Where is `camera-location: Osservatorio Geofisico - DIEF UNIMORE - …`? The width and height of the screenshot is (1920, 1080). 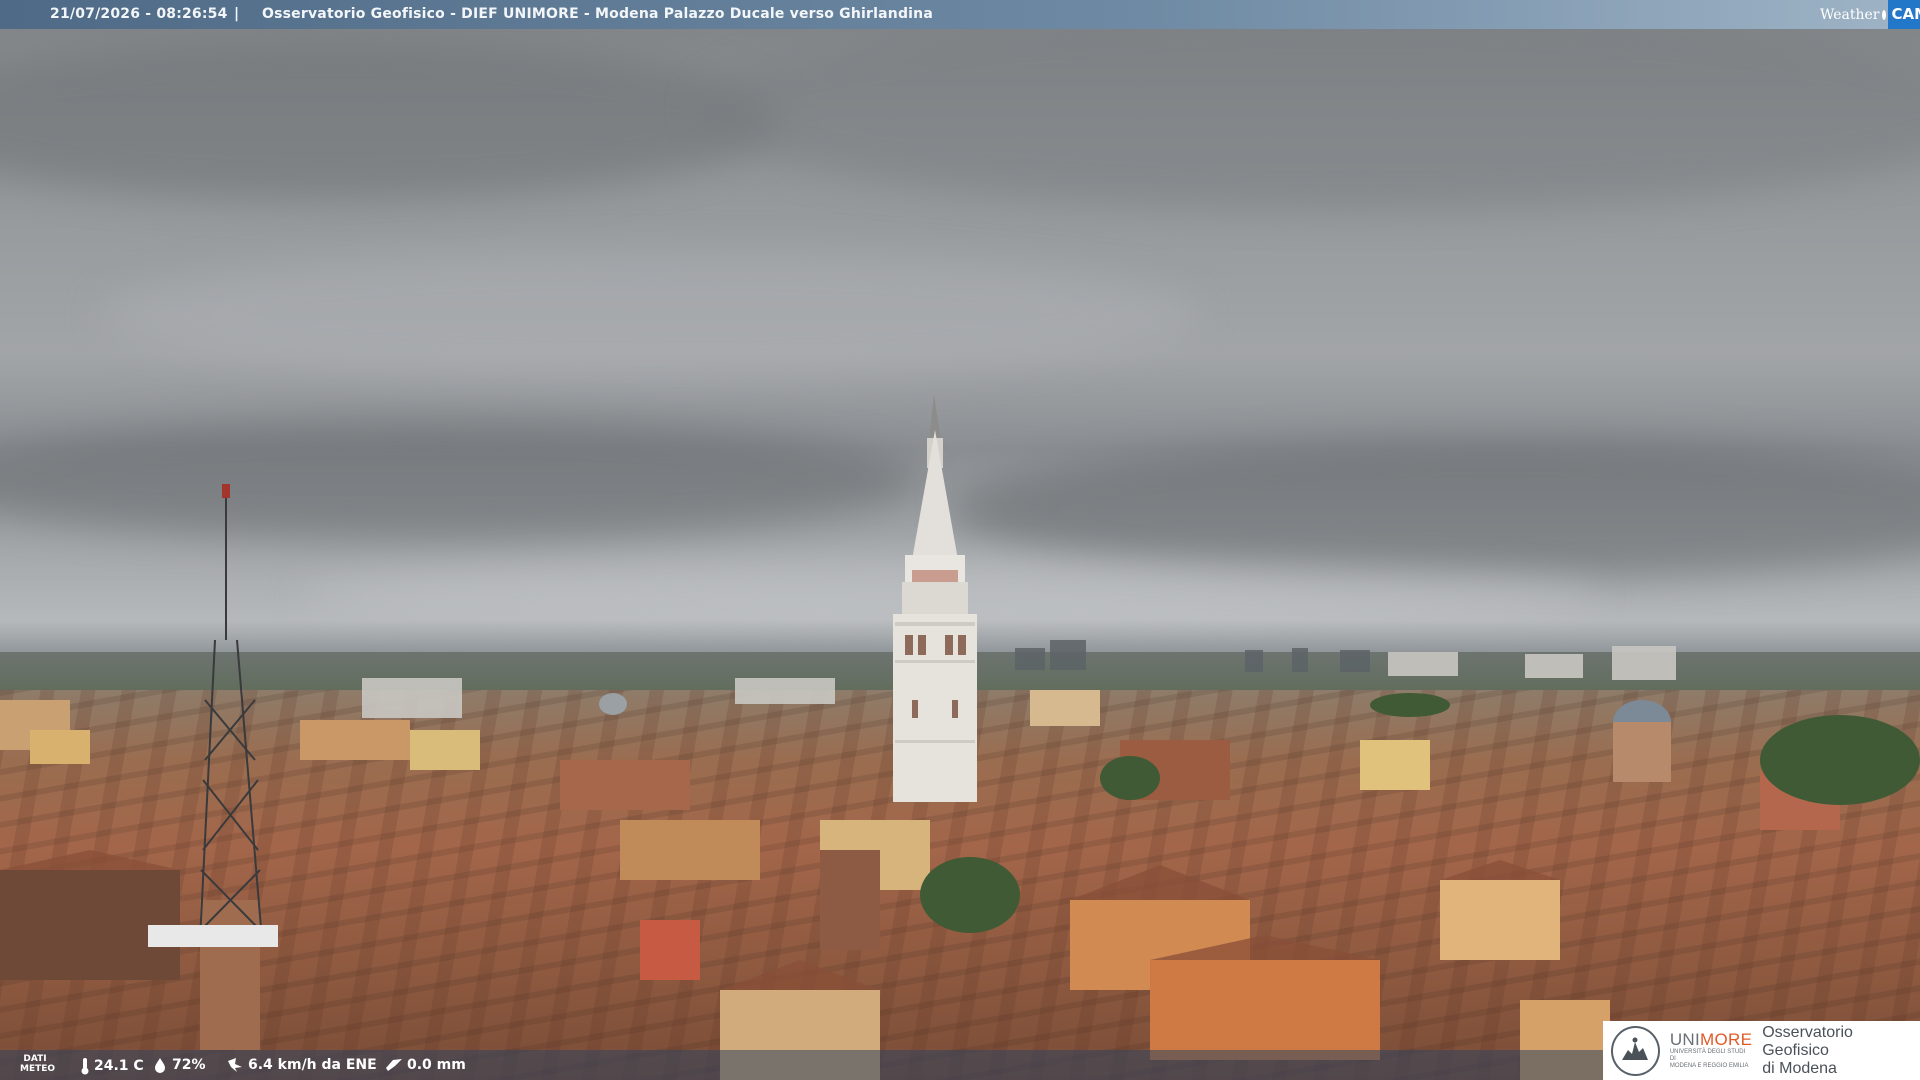 camera-location: Osservatorio Geofisico - DIEF UNIMORE - … is located at coordinates (597, 14).